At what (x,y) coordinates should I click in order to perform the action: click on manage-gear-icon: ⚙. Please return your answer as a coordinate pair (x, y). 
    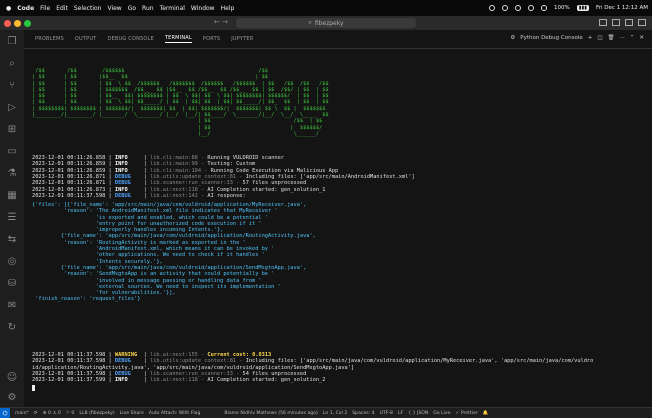
    Looking at the image, I should click on (12, 398).